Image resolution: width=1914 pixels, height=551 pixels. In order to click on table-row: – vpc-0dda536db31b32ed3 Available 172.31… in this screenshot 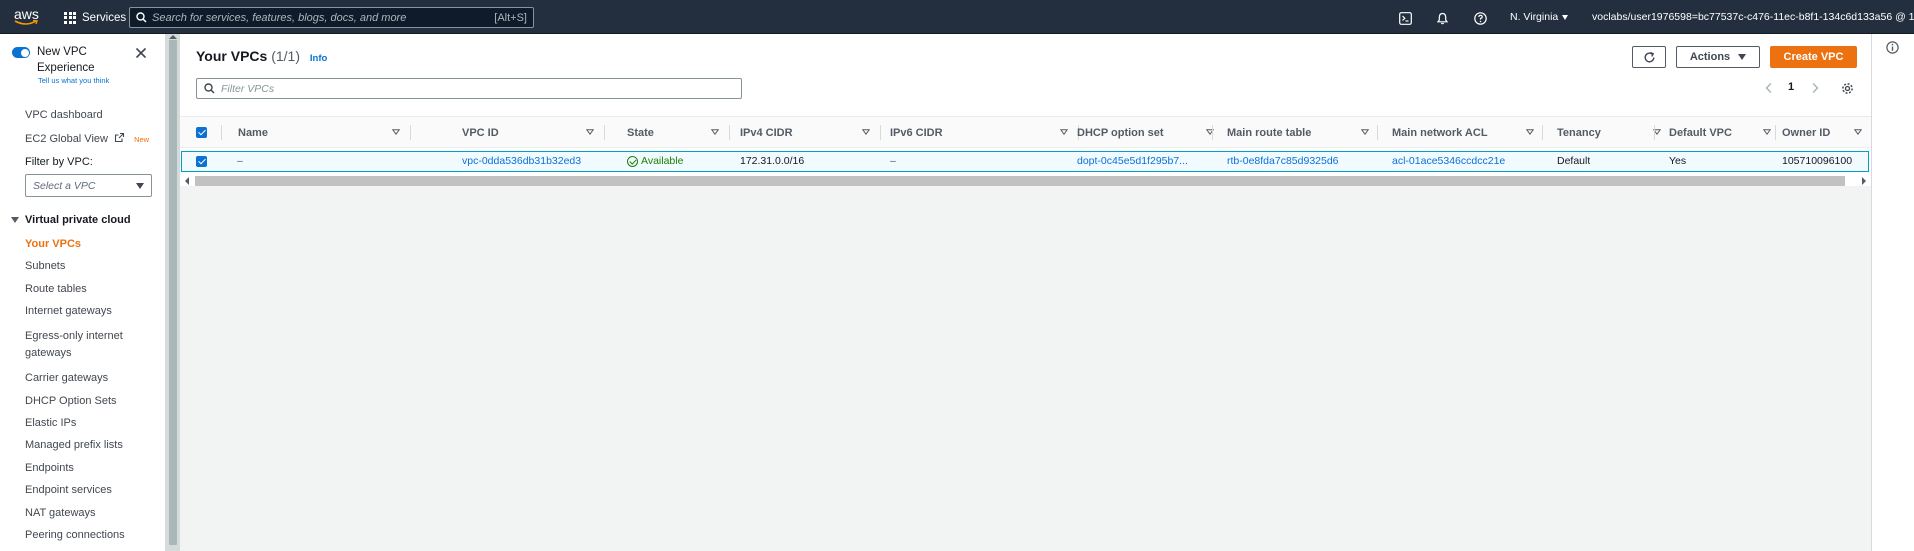, I will do `click(1025, 161)`.